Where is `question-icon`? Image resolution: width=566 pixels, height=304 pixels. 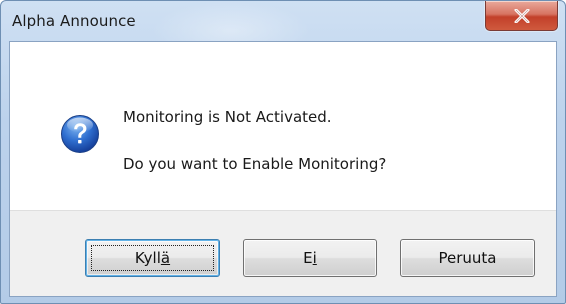
question-icon is located at coordinates (80, 134).